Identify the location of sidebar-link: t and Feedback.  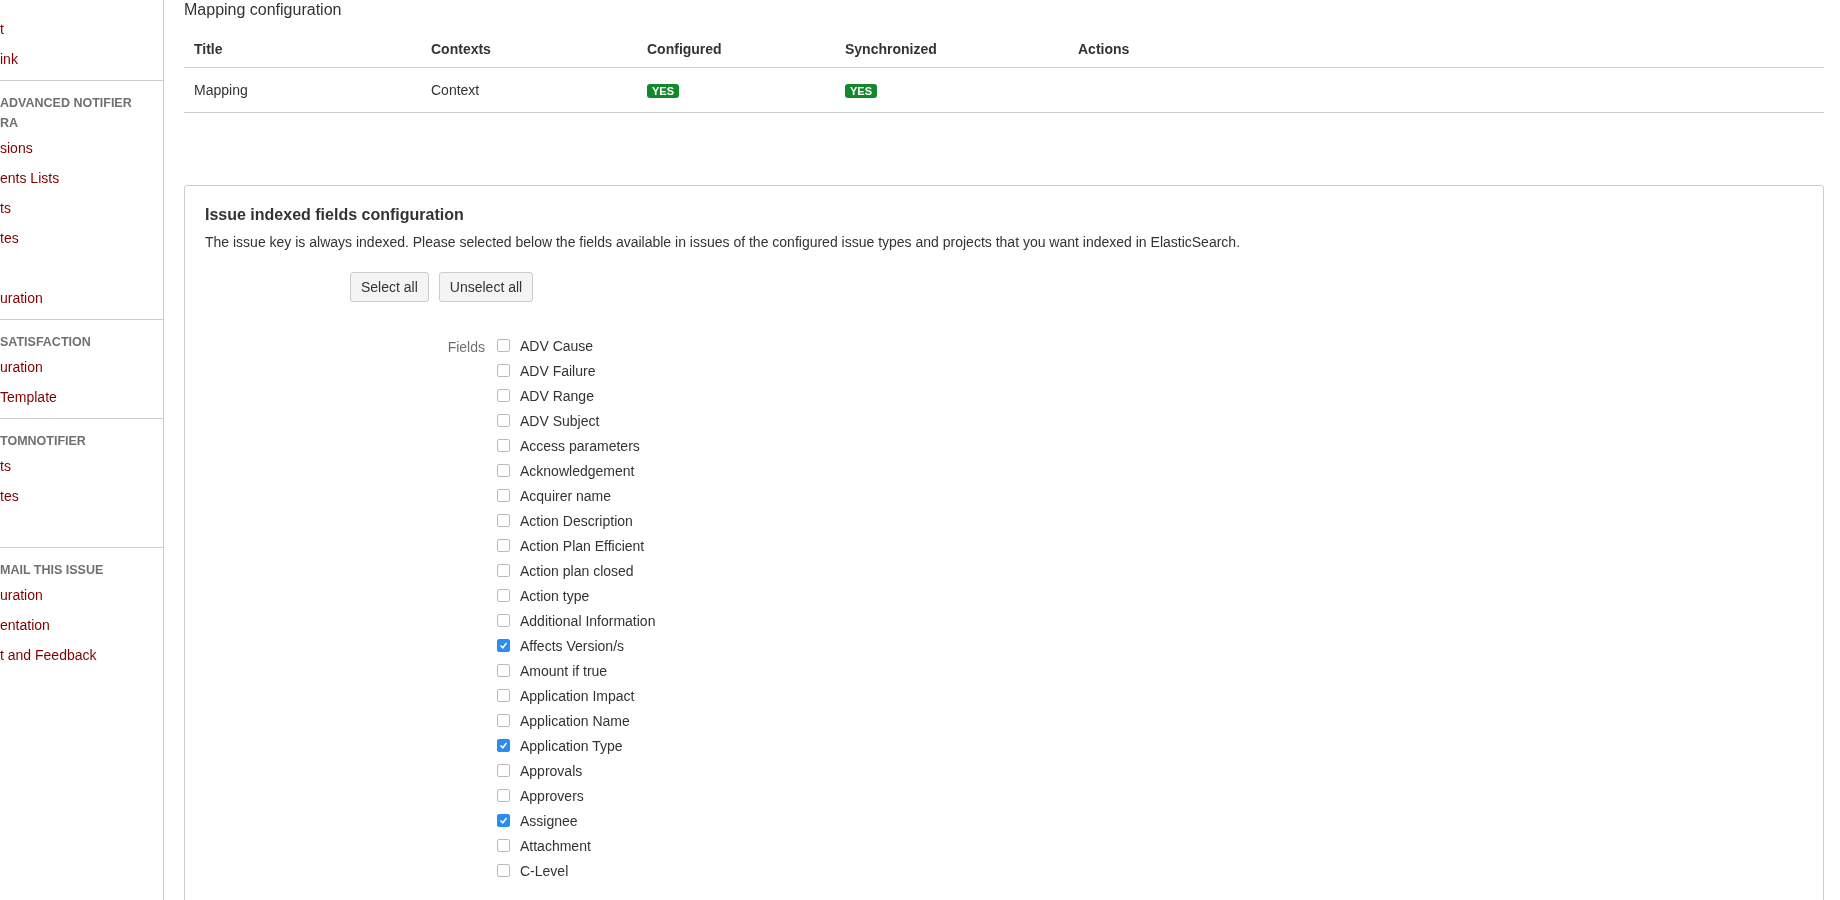
(81, 655).